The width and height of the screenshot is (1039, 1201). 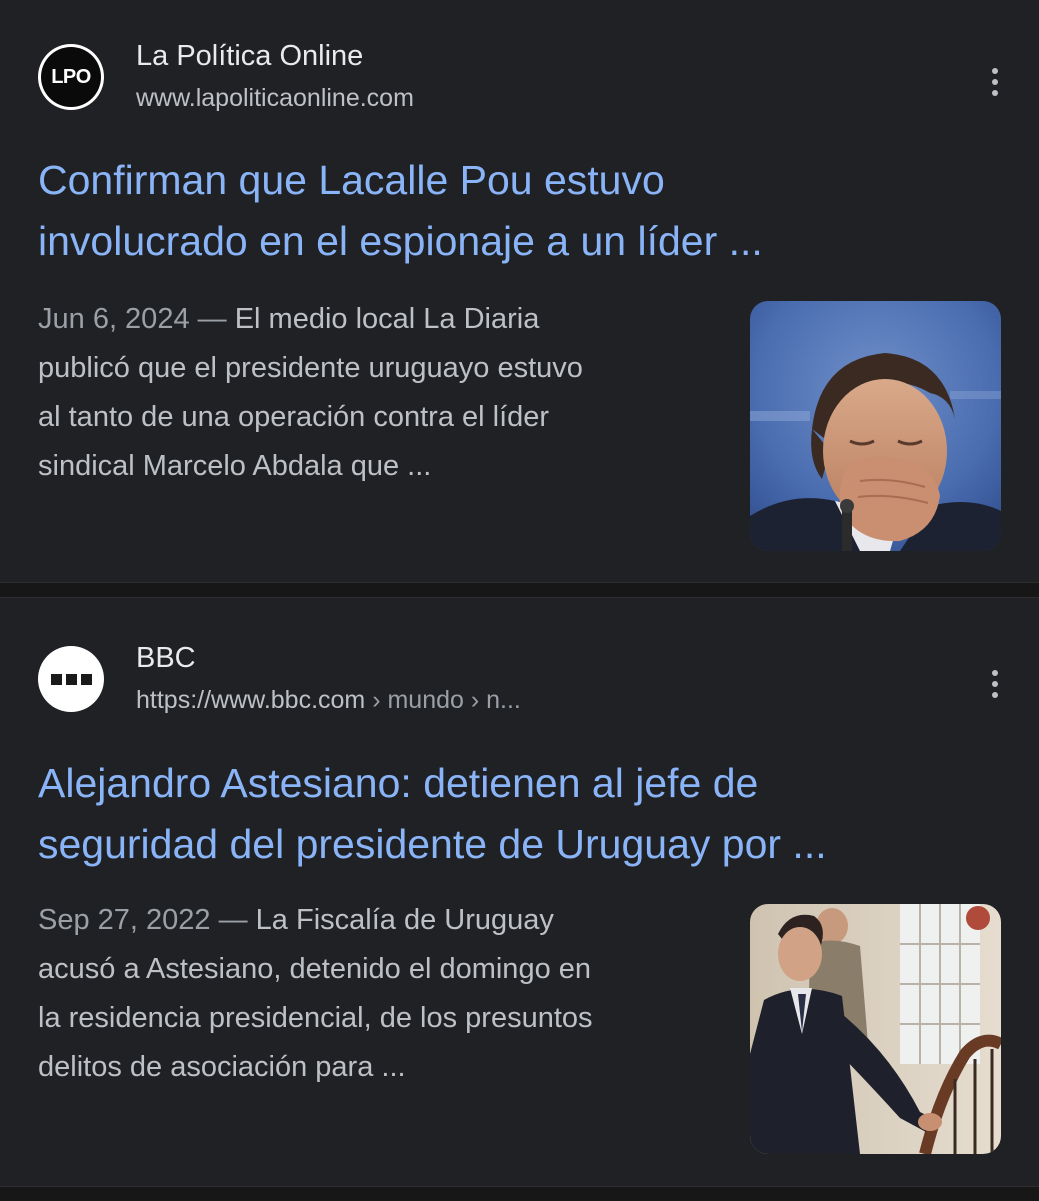 I want to click on snippet-line: La Fiscalía de Uruguay, so click(x=404, y=920).